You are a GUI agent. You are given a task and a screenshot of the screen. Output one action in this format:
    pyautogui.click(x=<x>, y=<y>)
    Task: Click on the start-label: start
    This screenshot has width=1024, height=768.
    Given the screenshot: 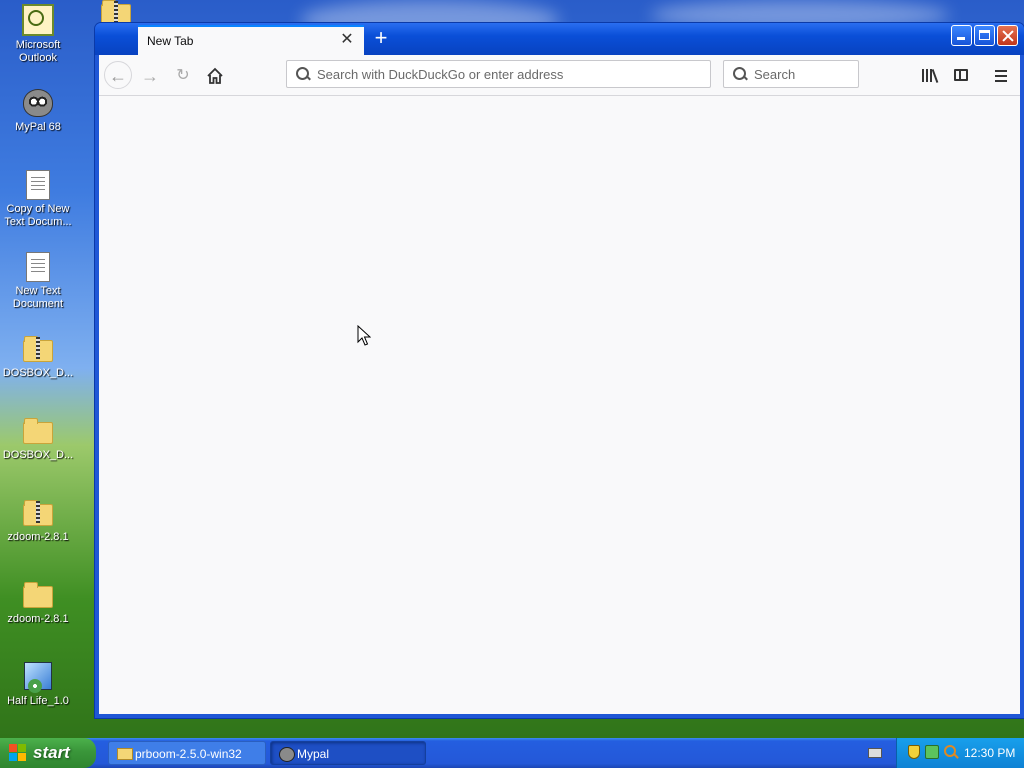 What is the action you would take?
    pyautogui.click(x=51, y=752)
    